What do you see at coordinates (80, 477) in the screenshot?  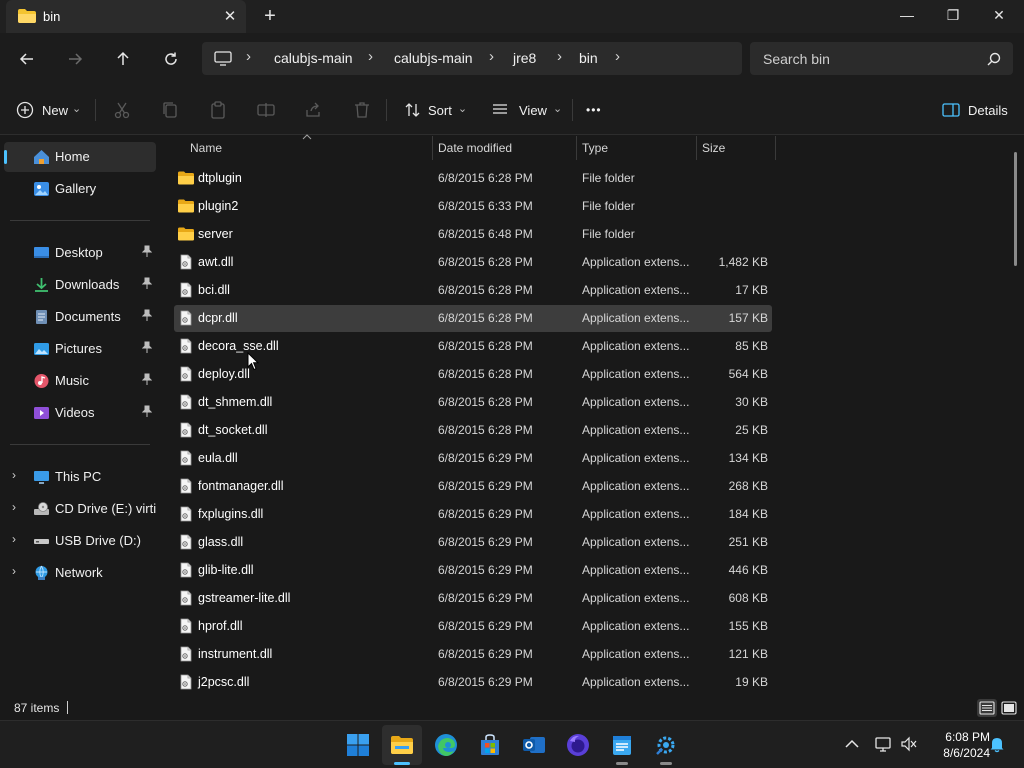 I see `sidebar-item-this-pc: › This PC` at bounding box center [80, 477].